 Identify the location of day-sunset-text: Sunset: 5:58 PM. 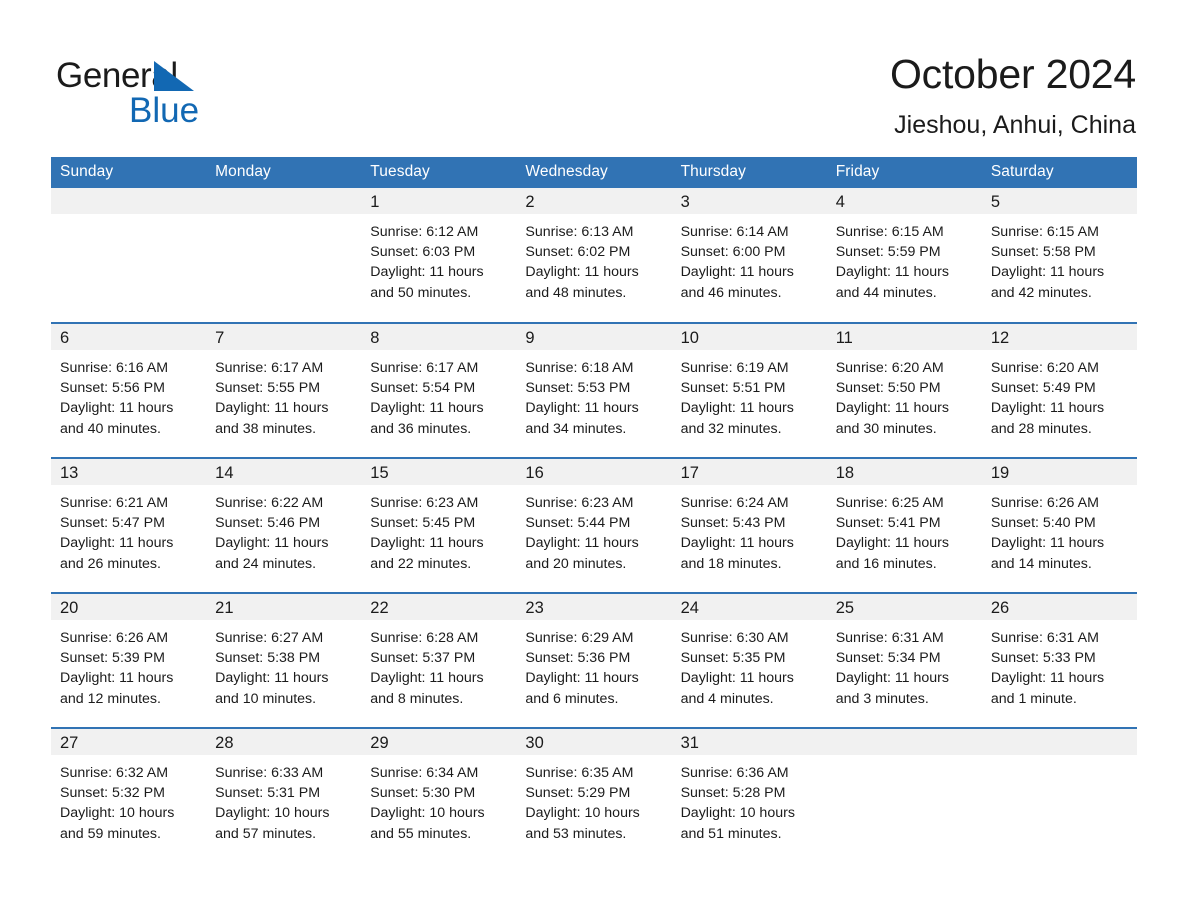
(1043, 252).